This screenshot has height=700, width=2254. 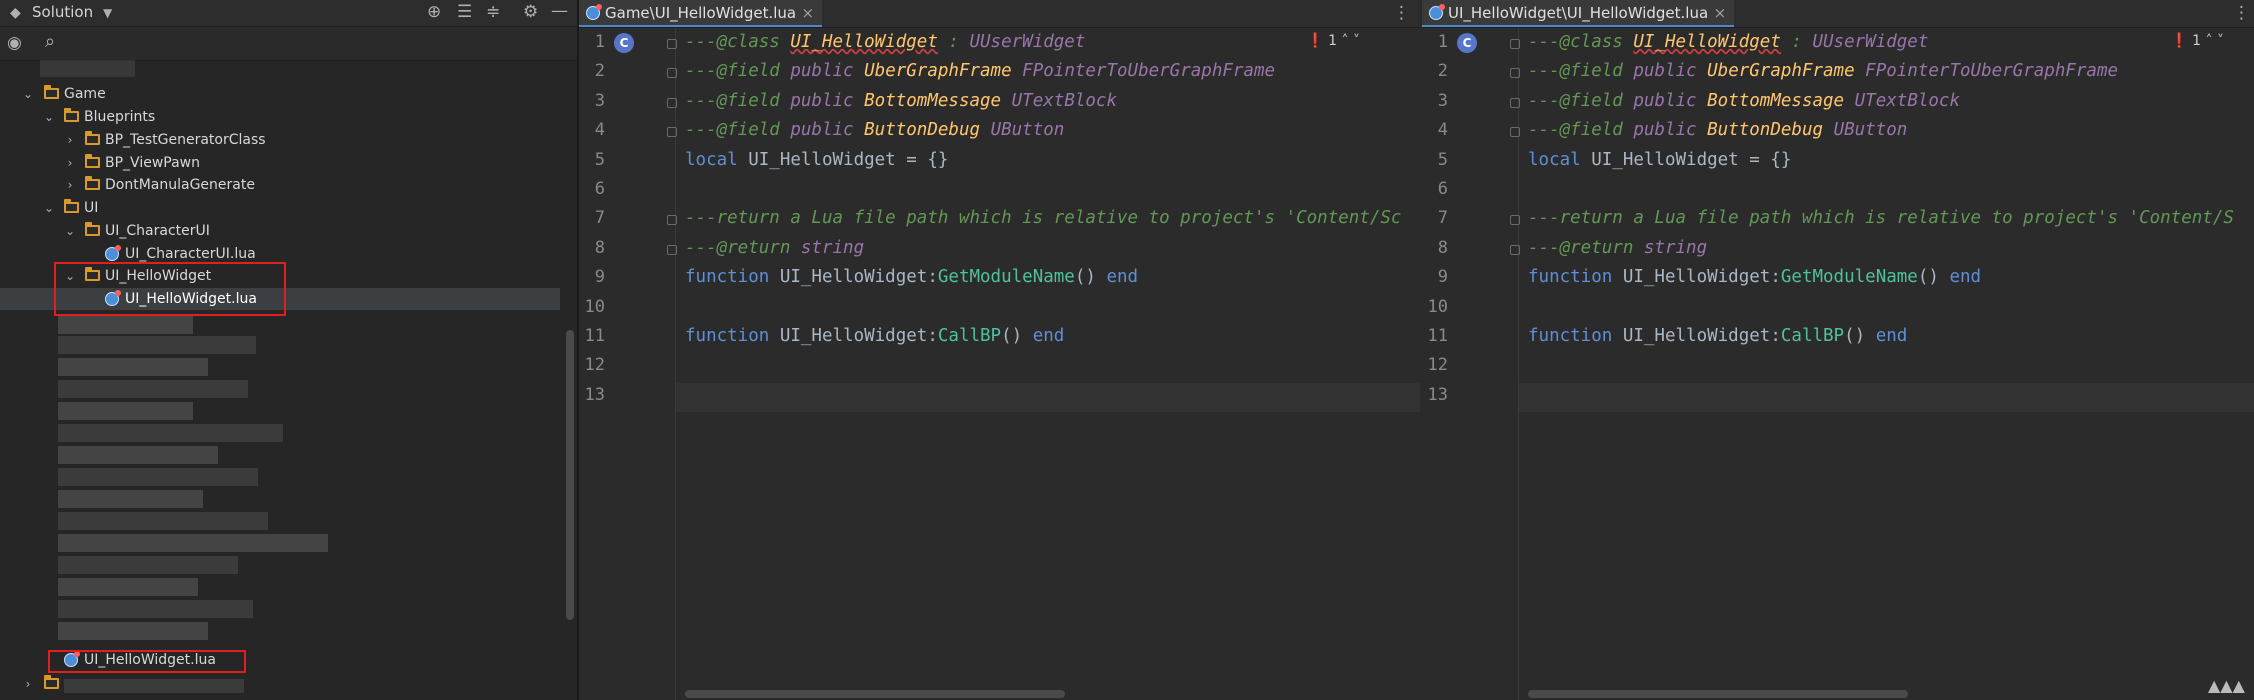 What do you see at coordinates (2226, 685) in the screenshot?
I see `inspector-icon: ▲▲▲` at bounding box center [2226, 685].